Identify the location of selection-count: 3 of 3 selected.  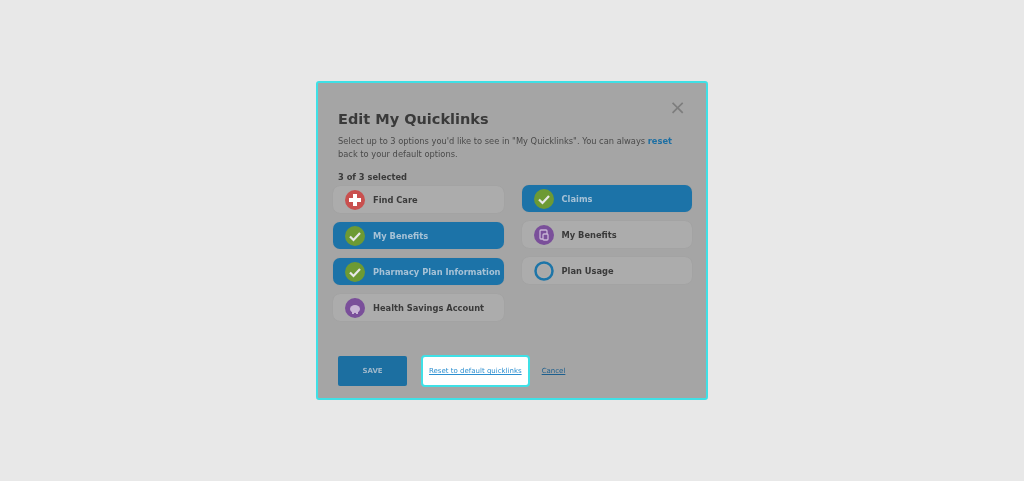
(373, 177).